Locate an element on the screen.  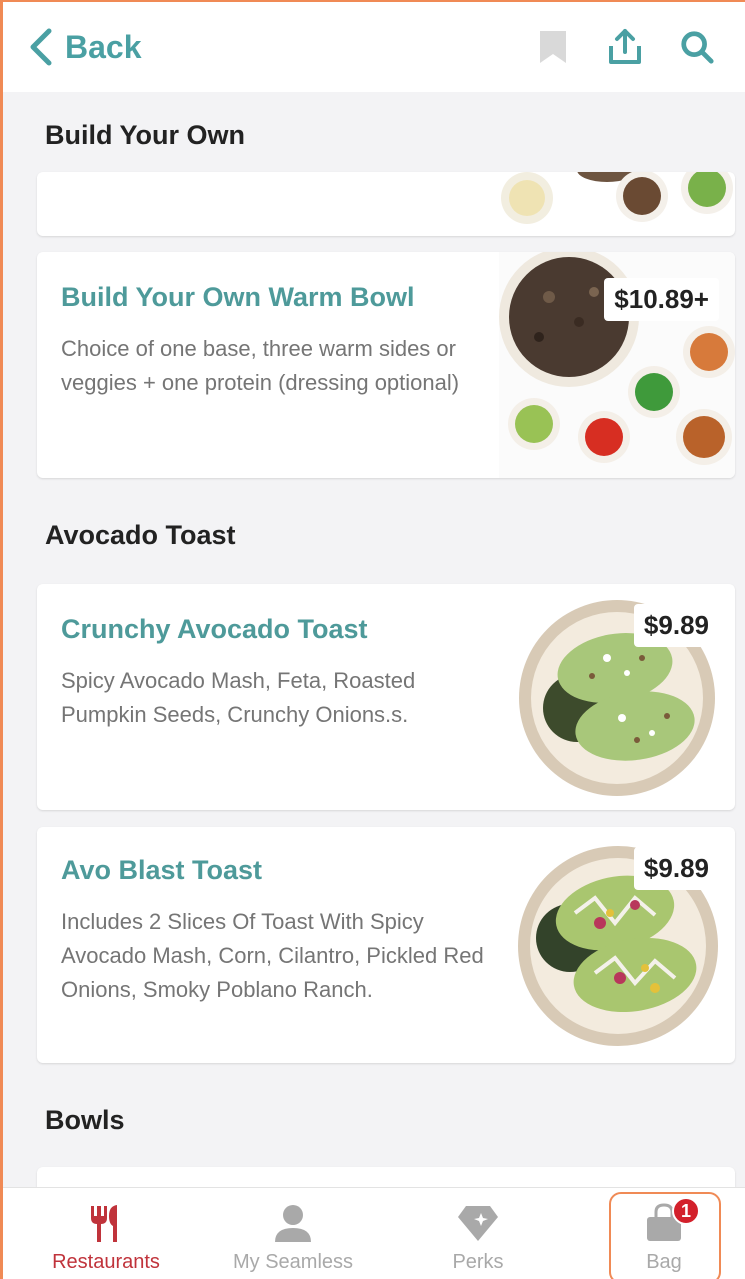
person-icon is located at coordinates (293, 1223).